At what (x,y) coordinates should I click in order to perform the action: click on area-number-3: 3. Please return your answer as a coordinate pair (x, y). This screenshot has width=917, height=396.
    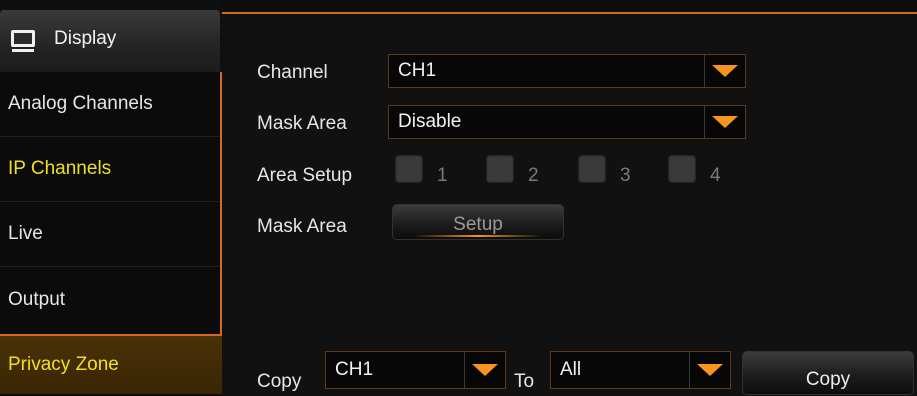
    Looking at the image, I should click on (625, 175).